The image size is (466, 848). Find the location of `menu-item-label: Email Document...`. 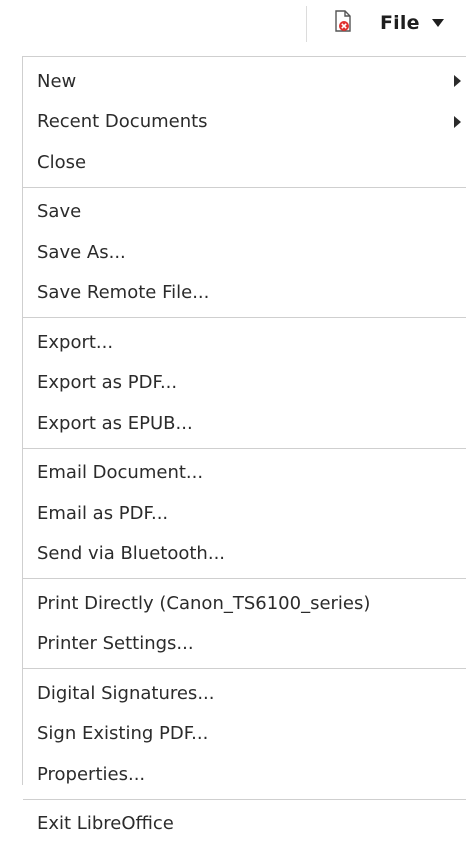

menu-item-label: Email Document... is located at coordinates (120, 472).